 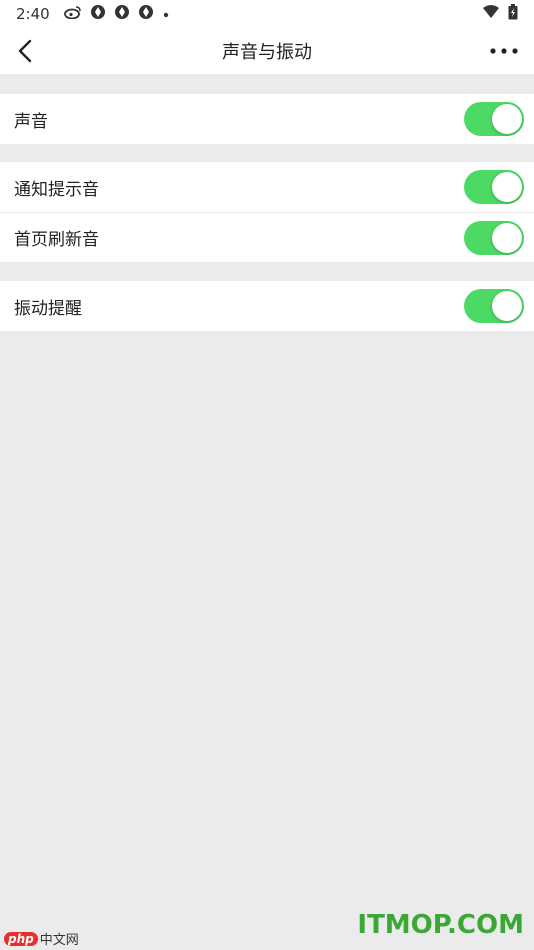 What do you see at coordinates (513, 14) in the screenshot?
I see `battery-icon` at bounding box center [513, 14].